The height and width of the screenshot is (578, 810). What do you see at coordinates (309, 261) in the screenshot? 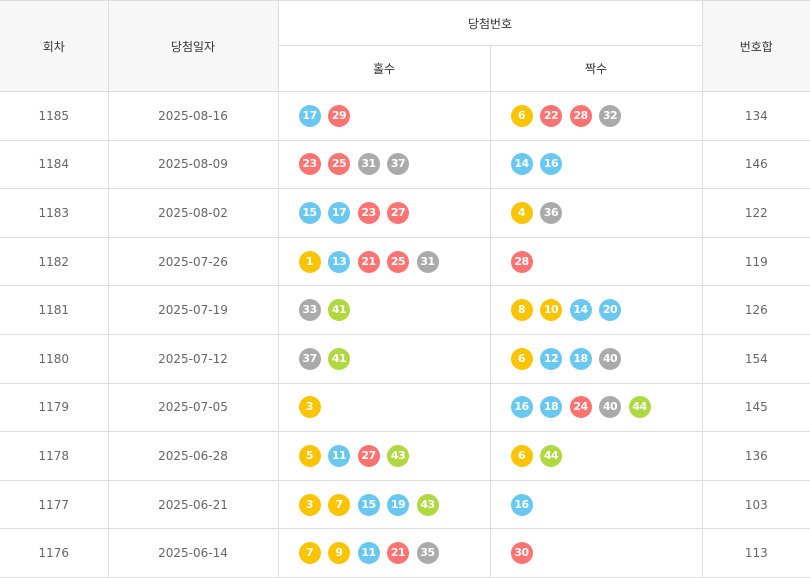
I see `number-ball: 1` at bounding box center [309, 261].